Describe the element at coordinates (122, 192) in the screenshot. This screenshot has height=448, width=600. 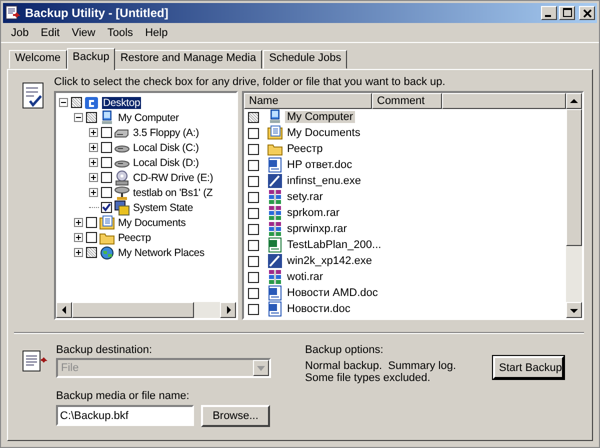
I see `network-drive-icon` at that location.